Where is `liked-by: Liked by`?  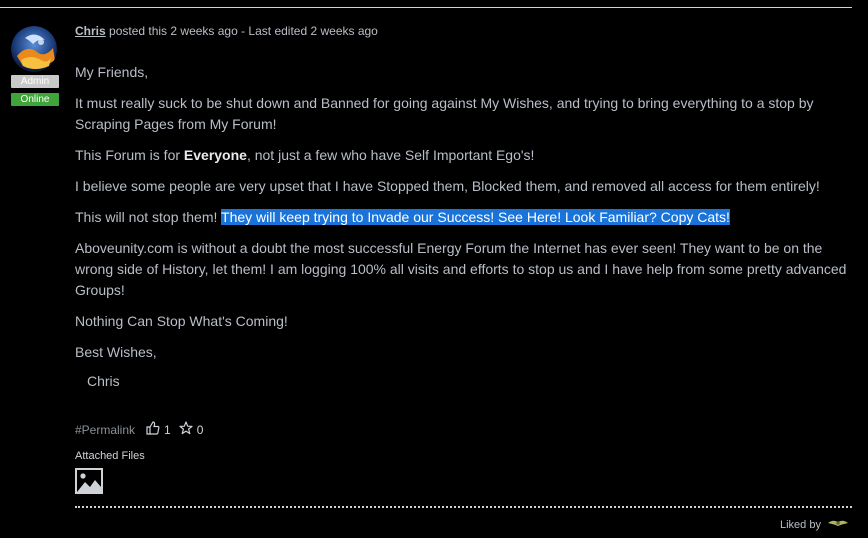
liked-by: Liked by is located at coordinates (814, 524).